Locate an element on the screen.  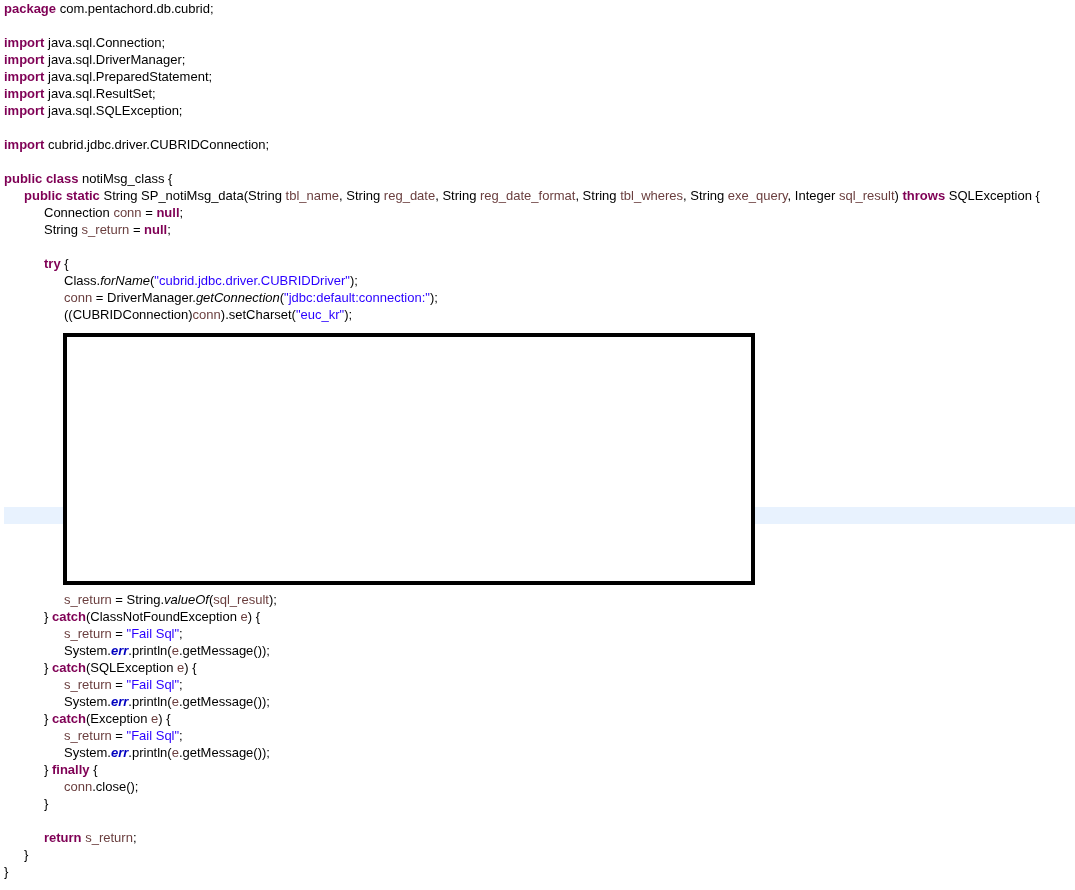
code-line: public static String SP_notiMsg_data(String tbl_name, String reg_date, String reg_date_format, String tbl_wheres, String exe_query, Integer sql_result) throws SQLException { is located at coordinates (532, 195).